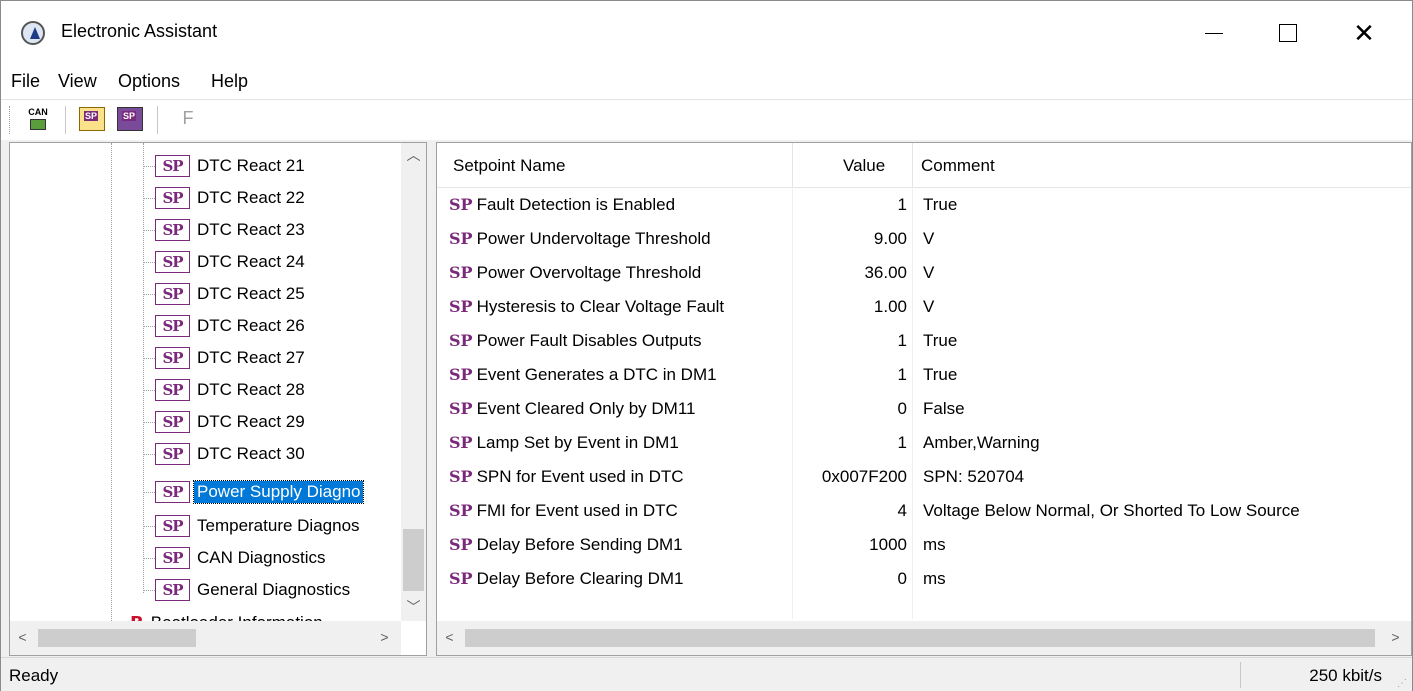  Describe the element at coordinates (278, 525) in the screenshot. I see `tree-item-label: Temperature Diagnos` at that location.